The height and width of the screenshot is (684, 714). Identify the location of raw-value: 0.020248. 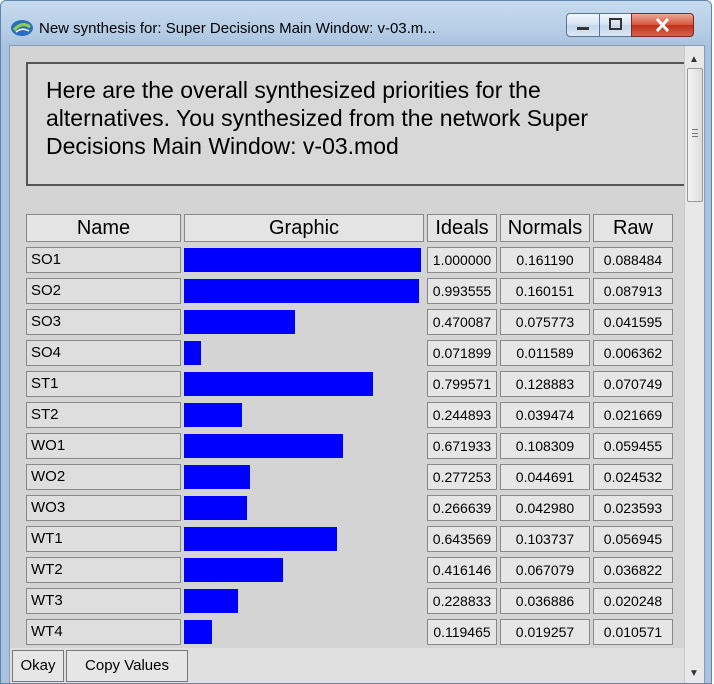
(633, 601).